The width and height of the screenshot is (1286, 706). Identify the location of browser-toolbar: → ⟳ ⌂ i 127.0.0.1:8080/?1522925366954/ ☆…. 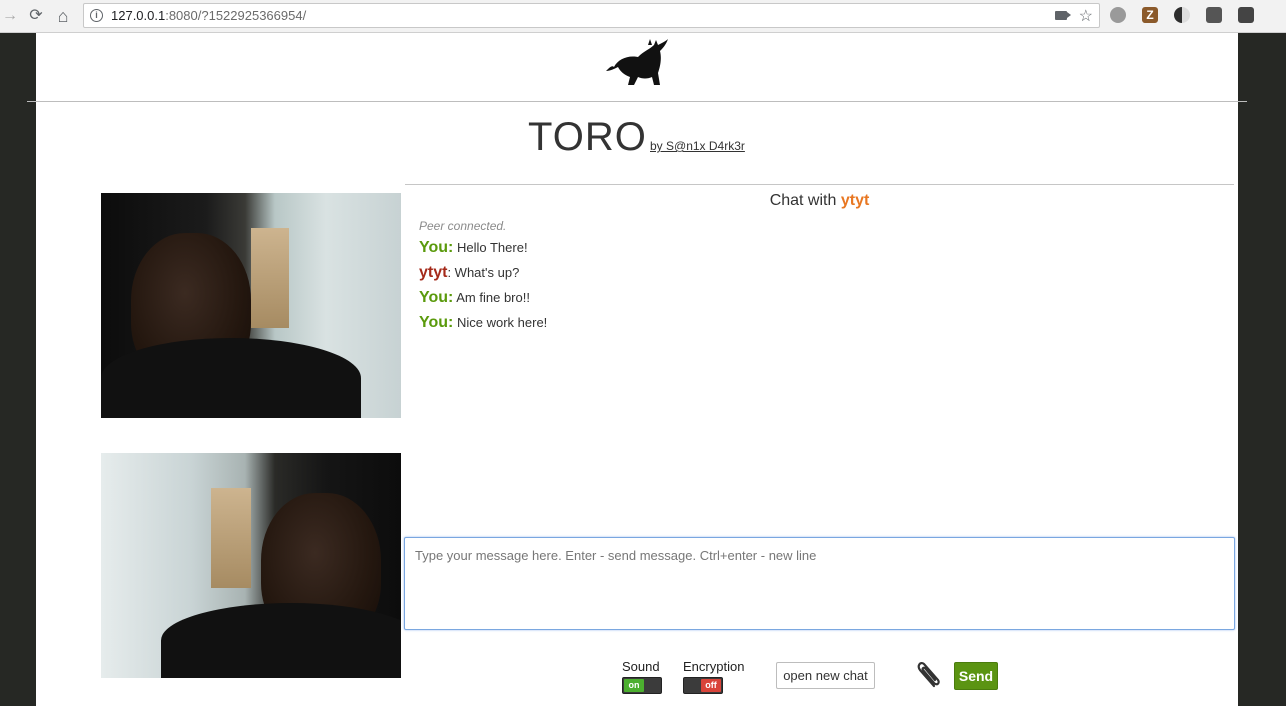
(643, 16).